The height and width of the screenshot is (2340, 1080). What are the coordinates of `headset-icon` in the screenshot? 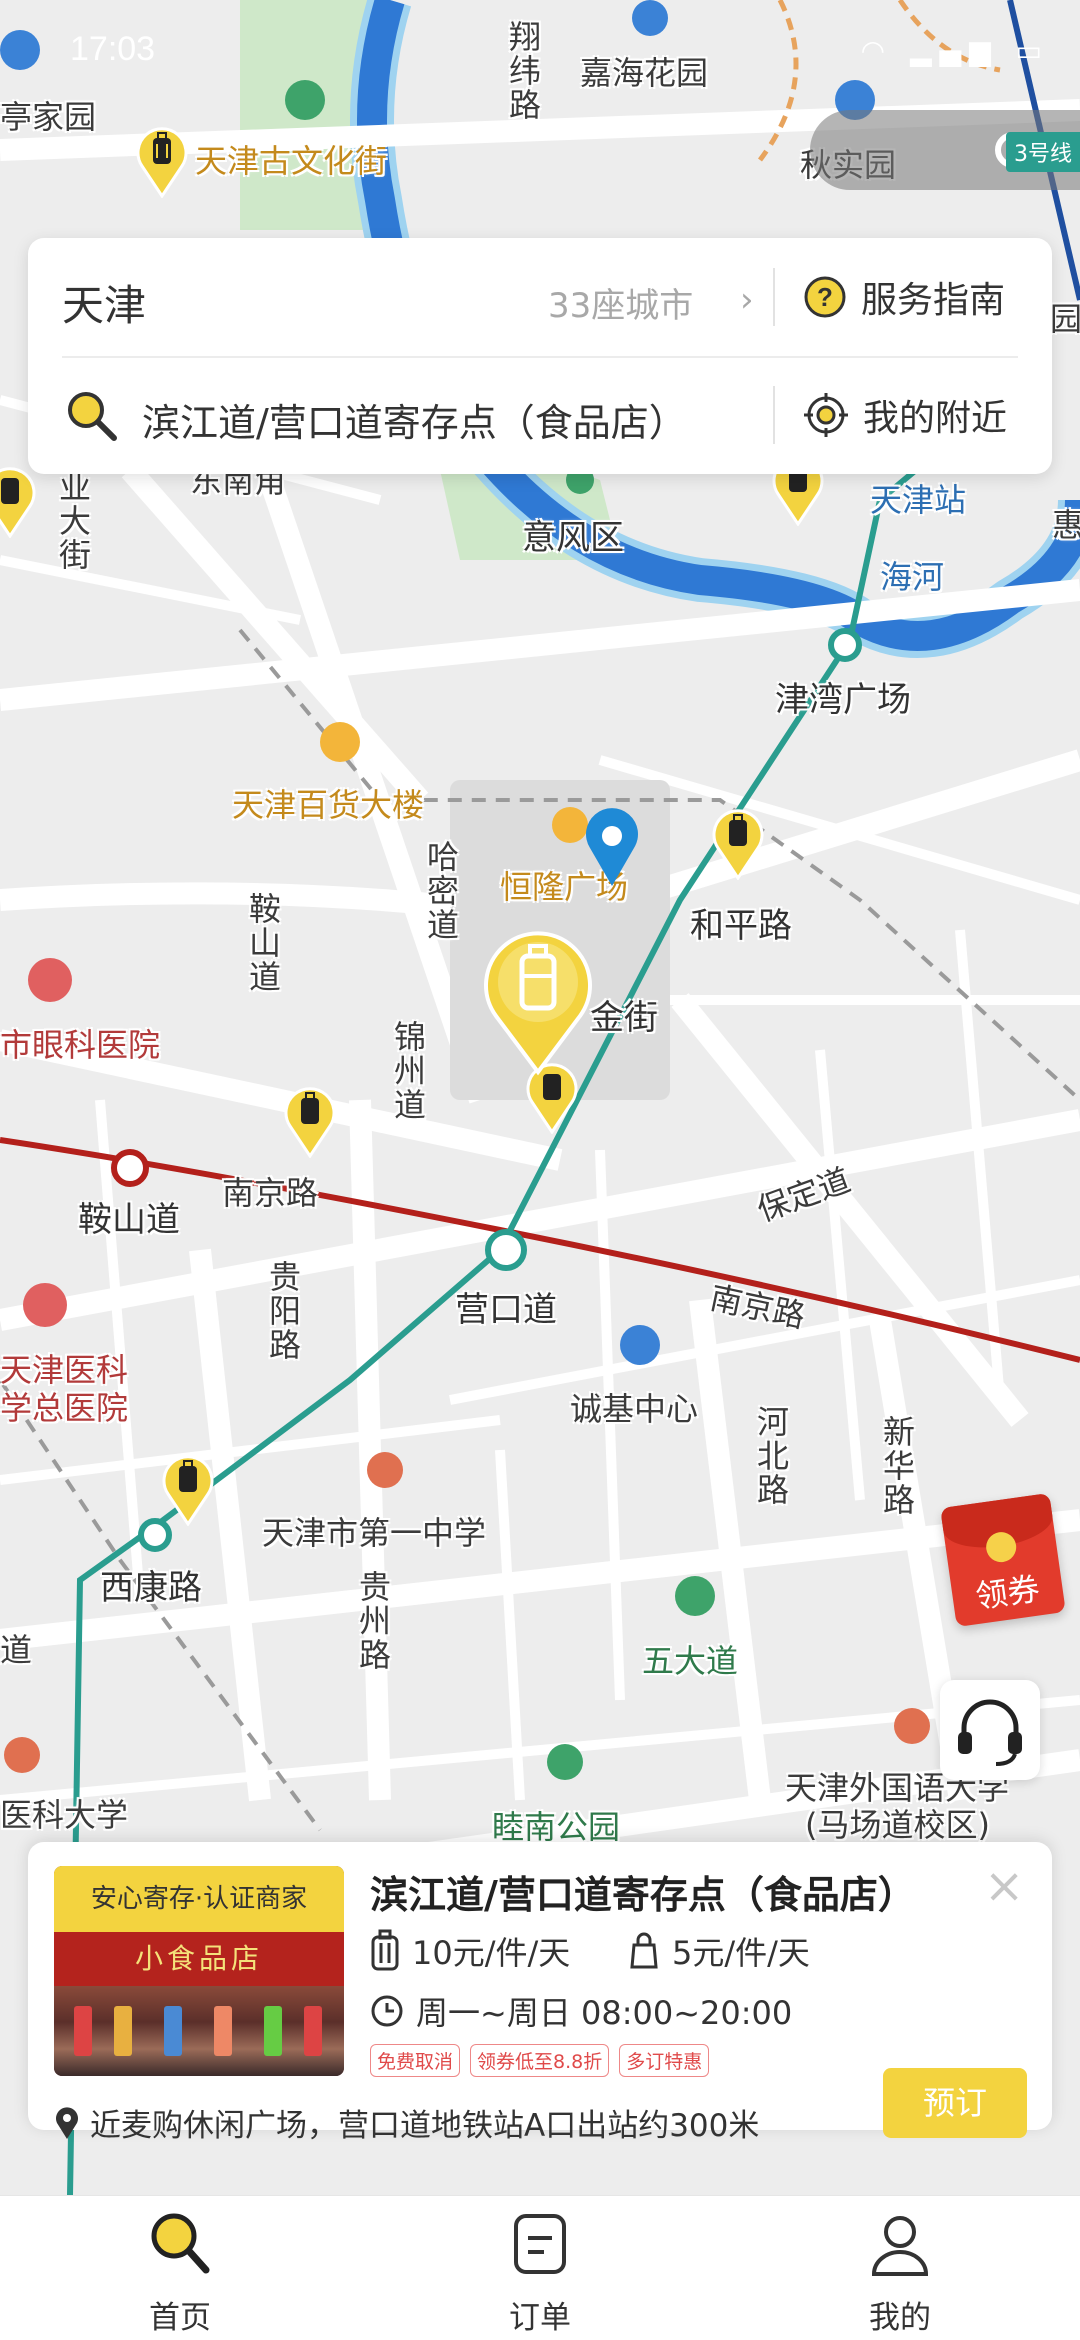 It's located at (990, 1732).